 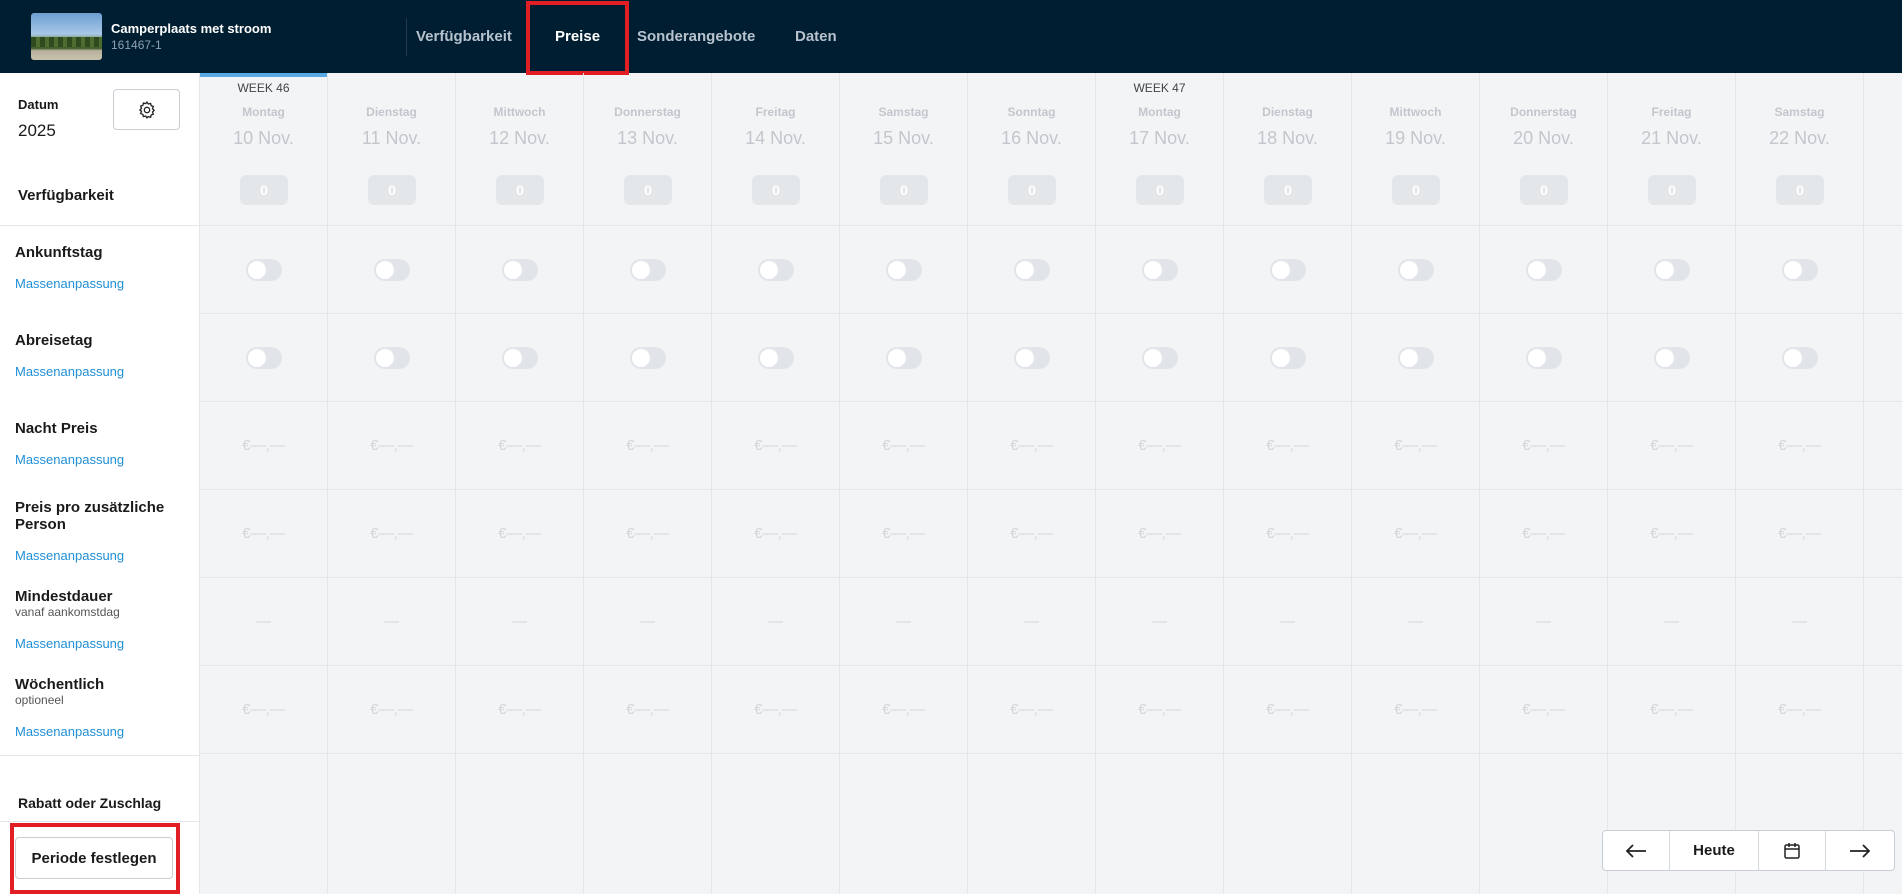 I want to click on bulk-edit-link-abreisetag: Massenanpassung, so click(x=69, y=371).